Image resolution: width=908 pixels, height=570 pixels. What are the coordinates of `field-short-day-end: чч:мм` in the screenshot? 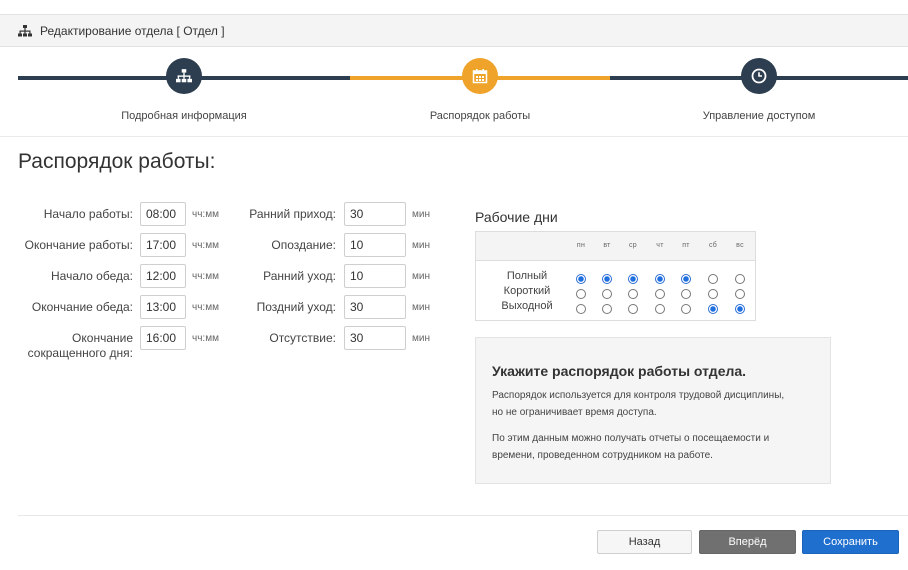 It's located at (179, 338).